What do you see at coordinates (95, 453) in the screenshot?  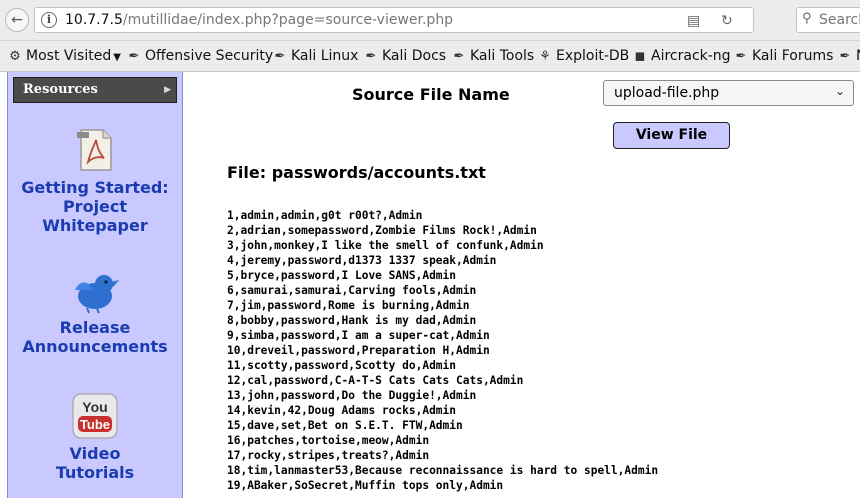 I see `video-line1: Video` at bounding box center [95, 453].